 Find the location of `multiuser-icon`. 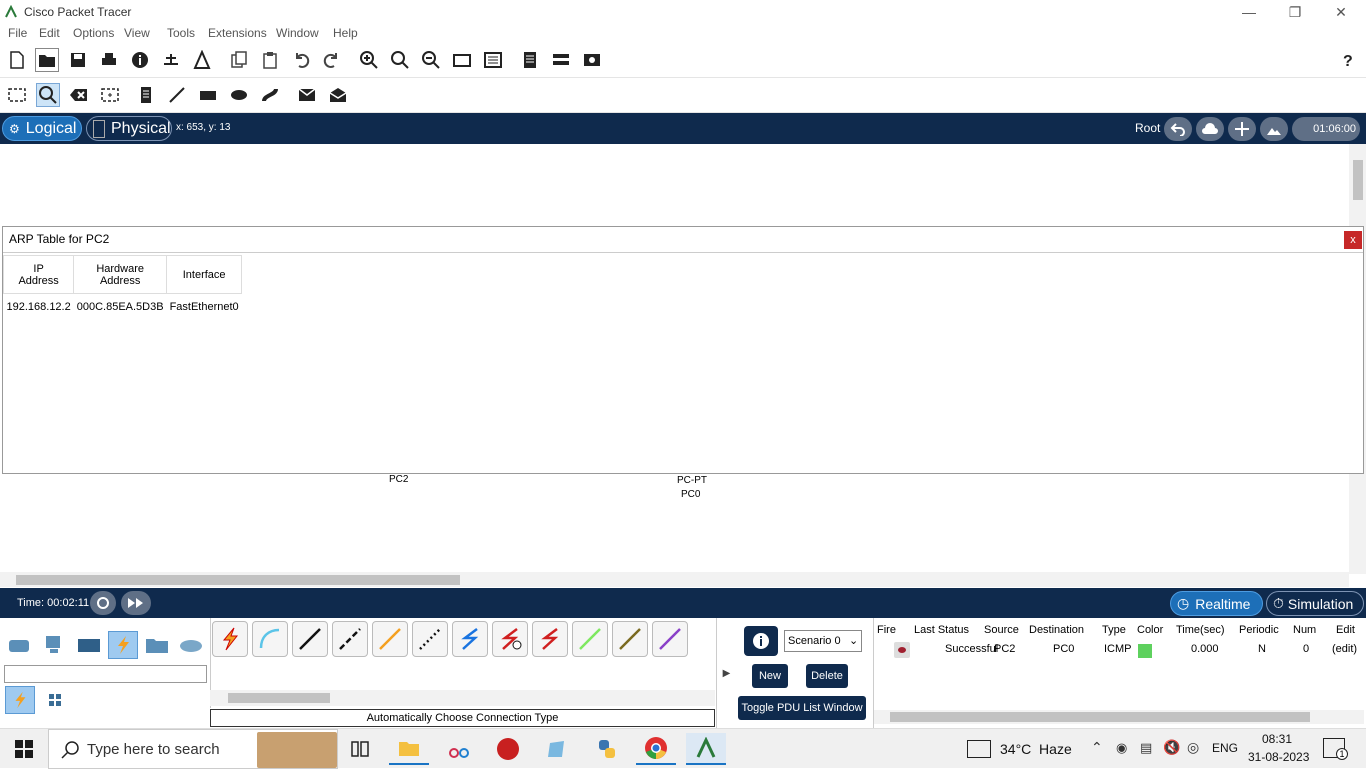

multiuser-icon is located at coordinates (191, 645).